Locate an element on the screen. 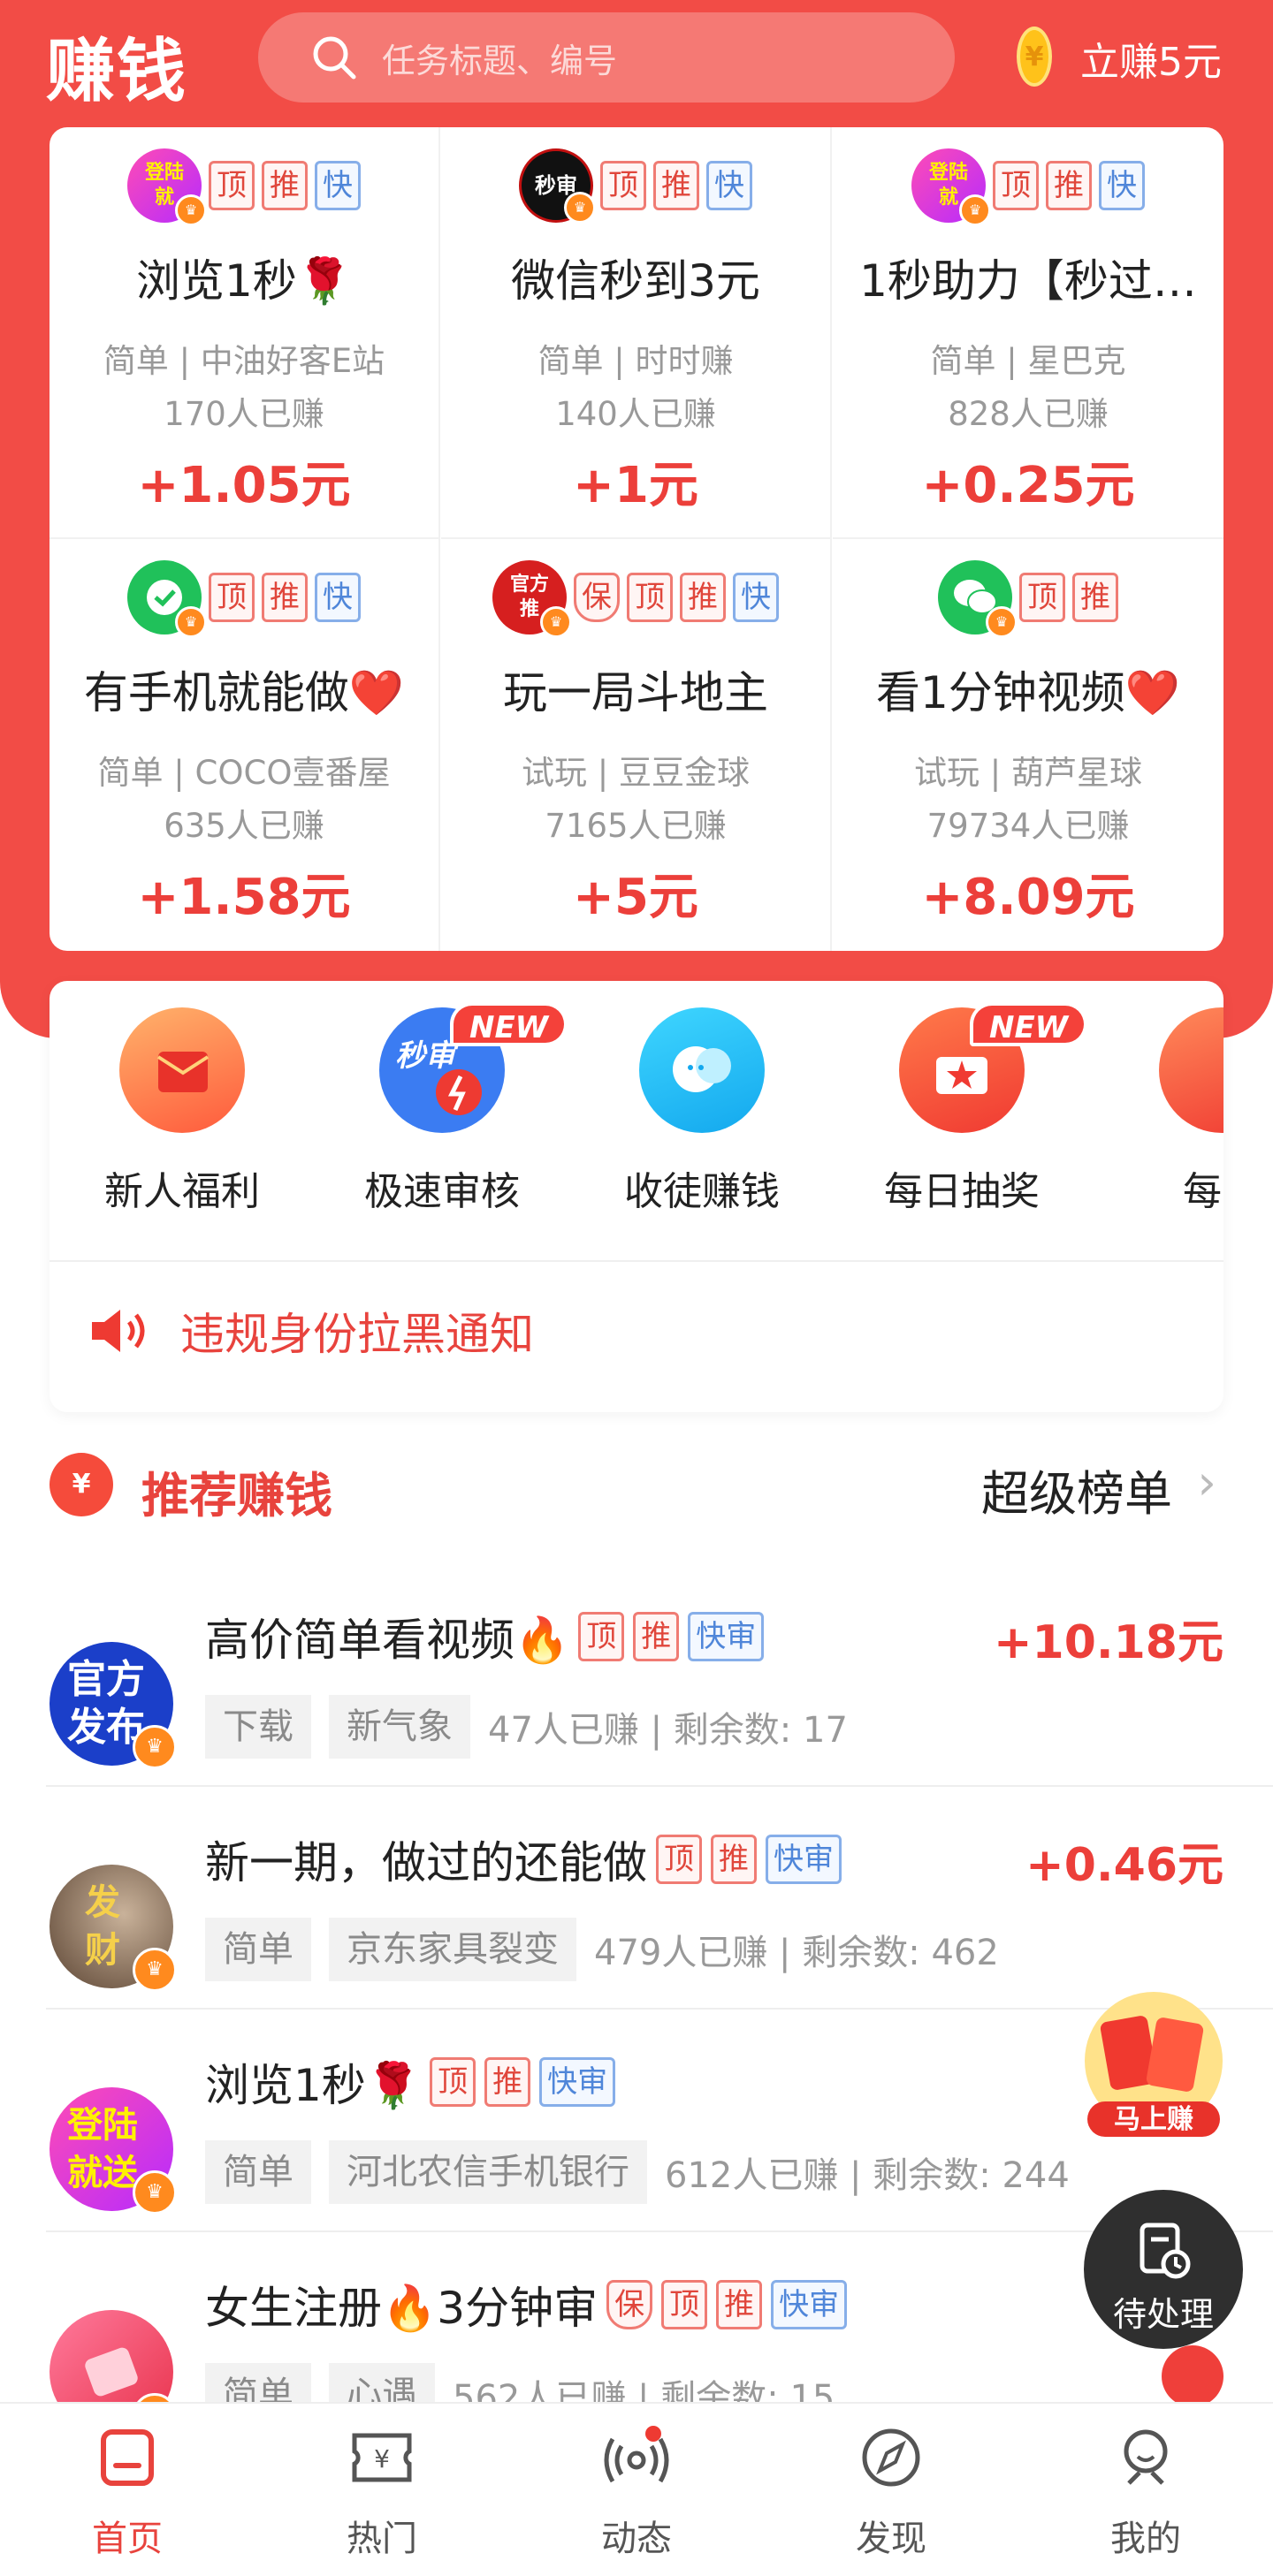 Image resolution: width=1273 pixels, height=2576 pixels. shortcut-daily-lottery: NEW 每日抽奖 is located at coordinates (961, 1109).